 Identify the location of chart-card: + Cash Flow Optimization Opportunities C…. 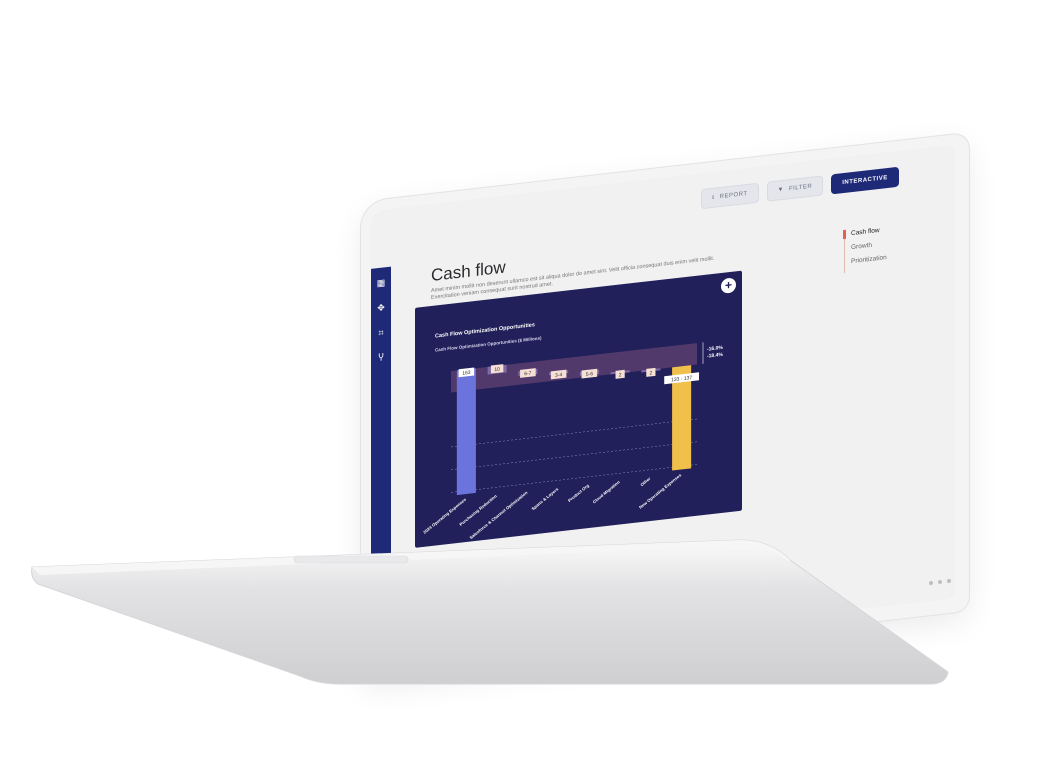
(578, 409).